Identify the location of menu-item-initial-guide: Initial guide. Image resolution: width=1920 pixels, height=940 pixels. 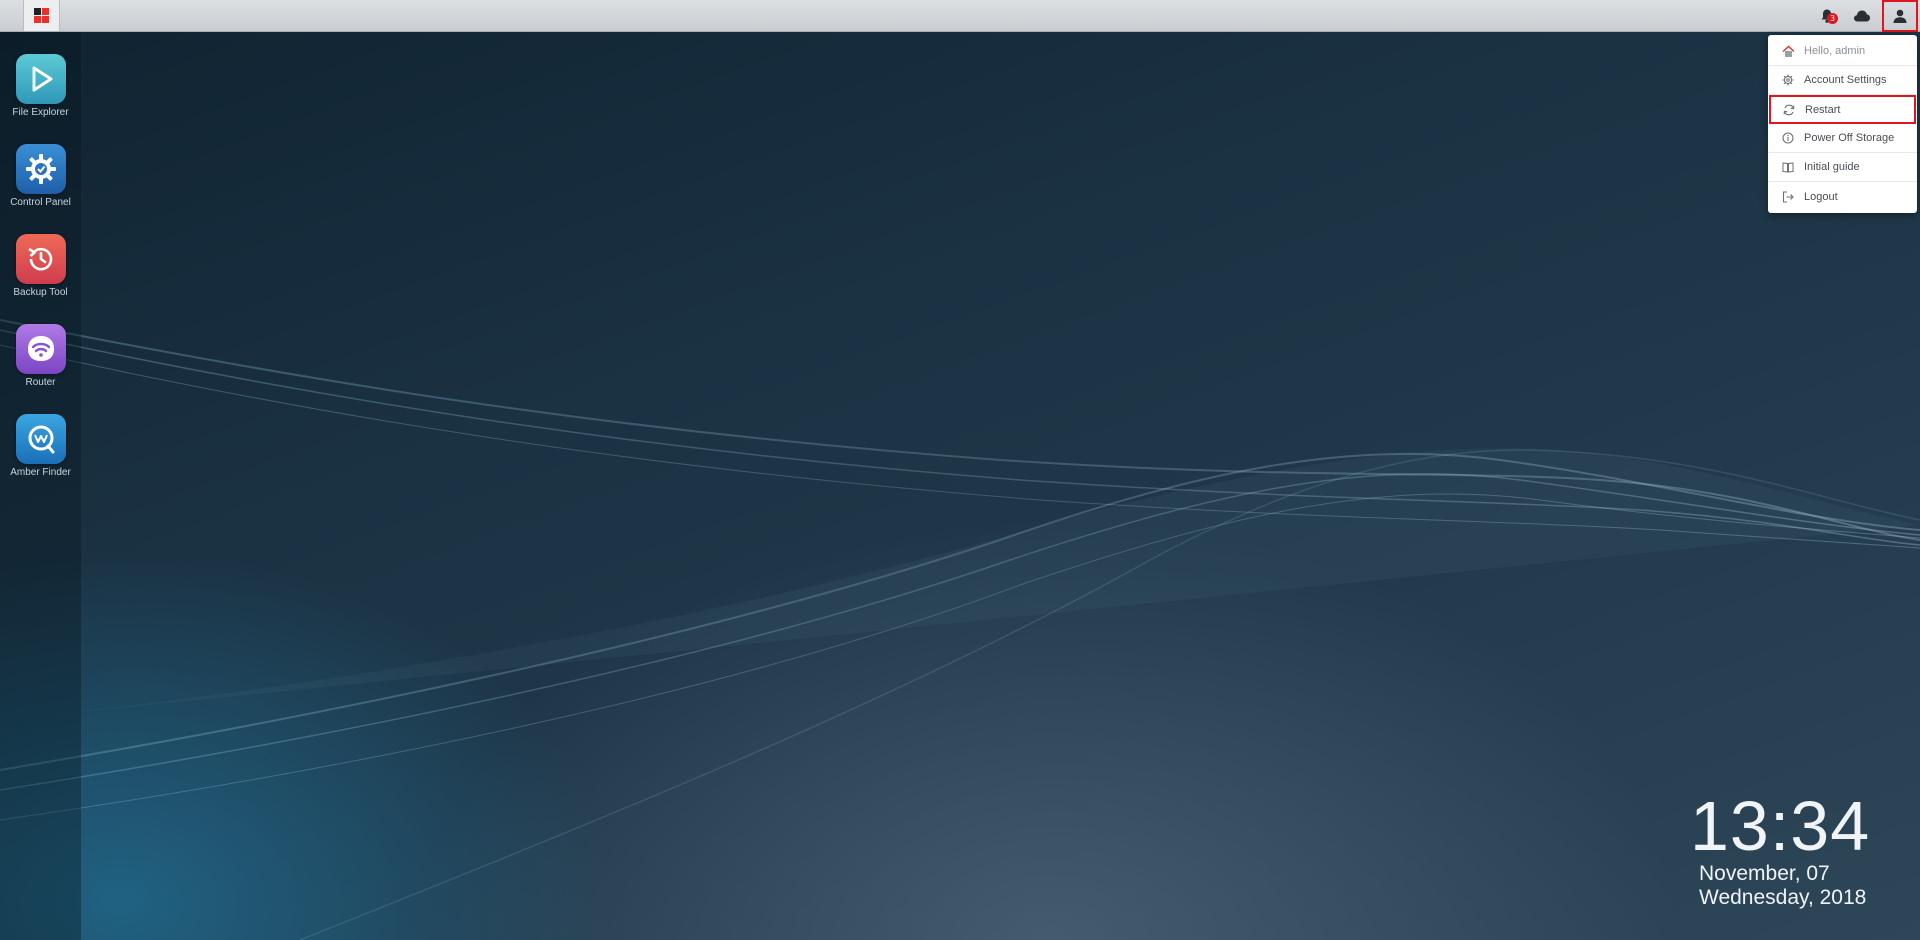
(1842, 167).